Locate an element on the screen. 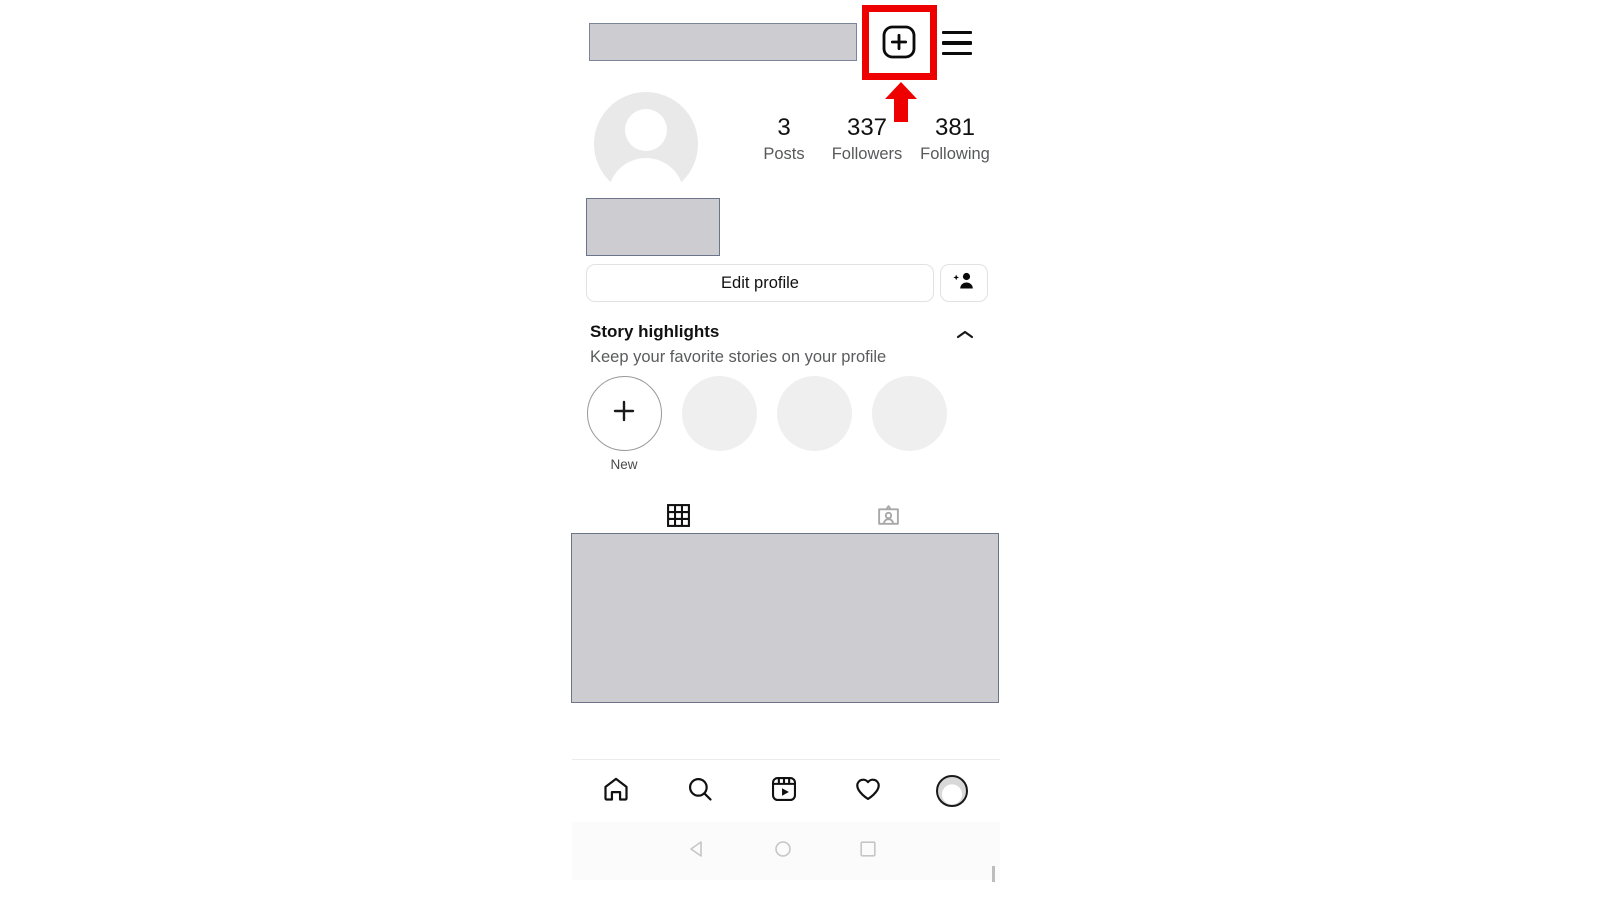  profile-actions: Edit profile is located at coordinates (786, 283).